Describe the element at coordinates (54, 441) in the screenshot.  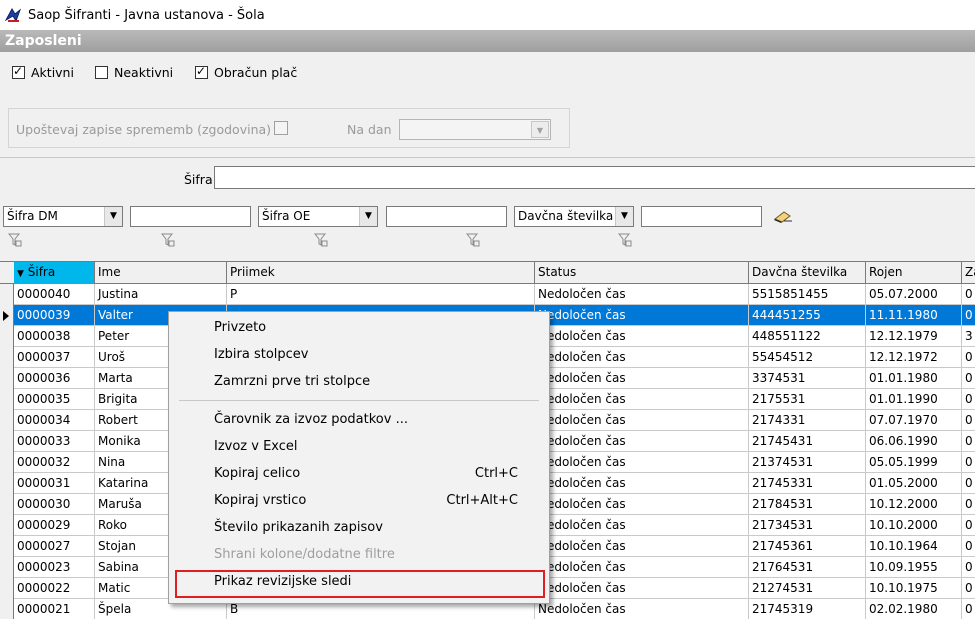
I see `table-cell: 0000033` at that location.